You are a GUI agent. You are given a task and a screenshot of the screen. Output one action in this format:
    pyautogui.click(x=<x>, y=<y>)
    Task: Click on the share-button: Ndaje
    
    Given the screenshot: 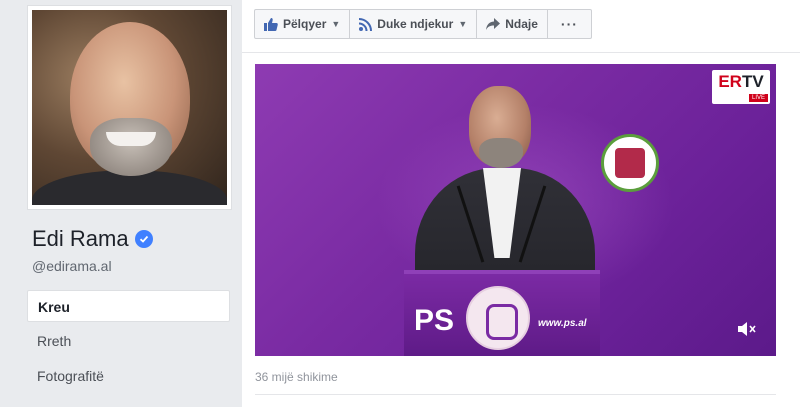 What is the action you would take?
    pyautogui.click(x=512, y=24)
    